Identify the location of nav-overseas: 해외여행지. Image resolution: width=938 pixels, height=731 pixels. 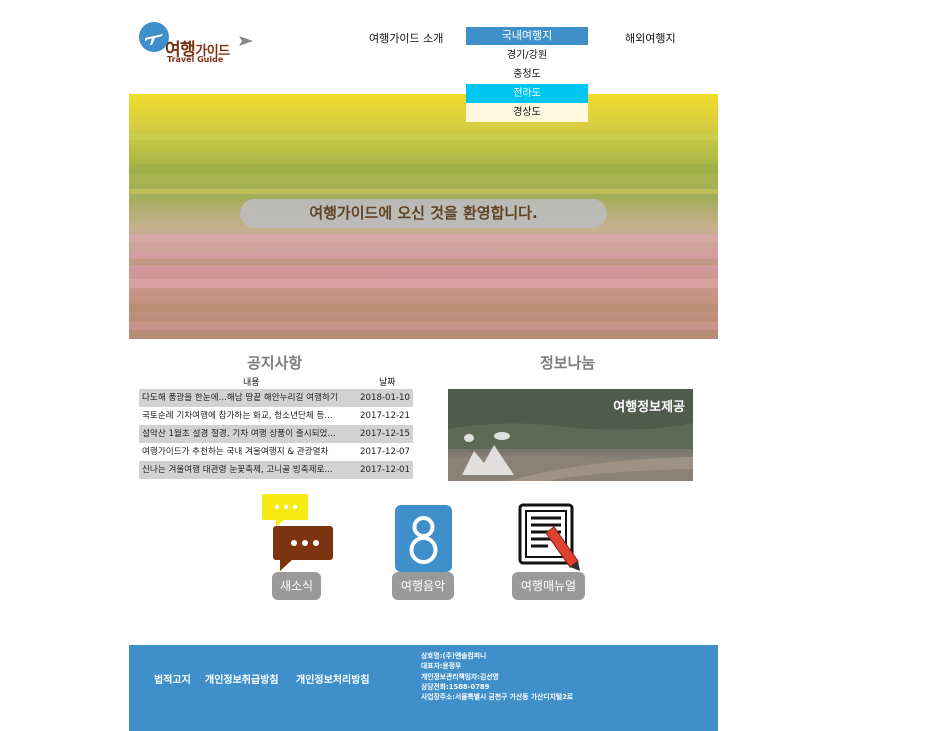
(650, 38).